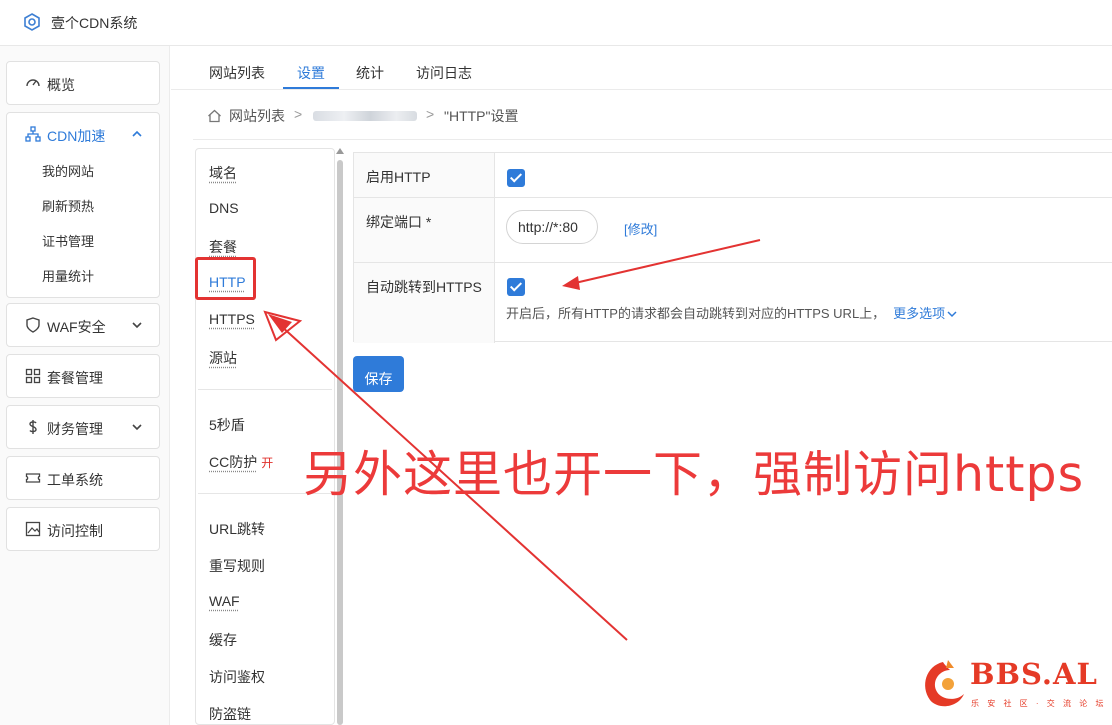  I want to click on top-bar: 壹个CDN系统, so click(556, 23).